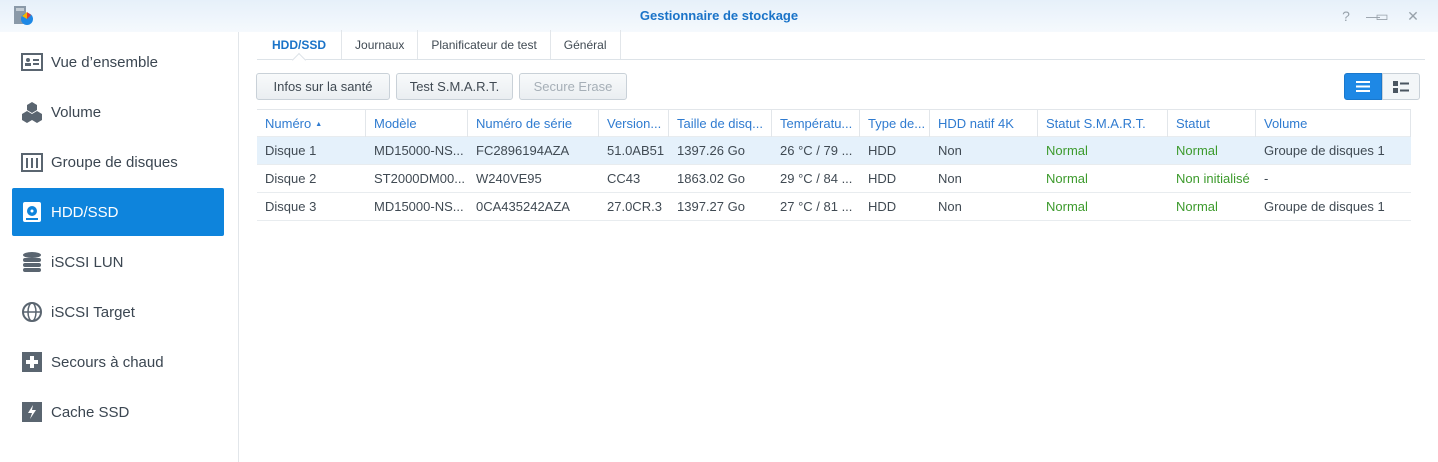 The height and width of the screenshot is (462, 1438). I want to click on detail-view-button, so click(1401, 86).